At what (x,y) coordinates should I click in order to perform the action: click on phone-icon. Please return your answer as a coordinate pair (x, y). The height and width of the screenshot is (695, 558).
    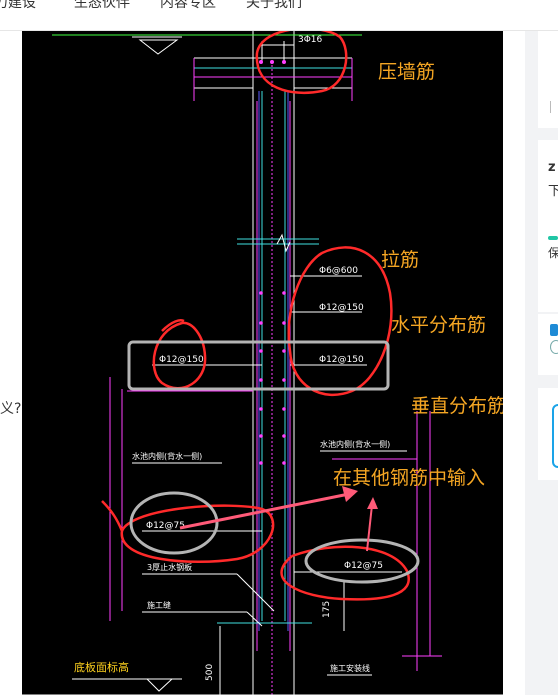
    Looking at the image, I should click on (555, 436).